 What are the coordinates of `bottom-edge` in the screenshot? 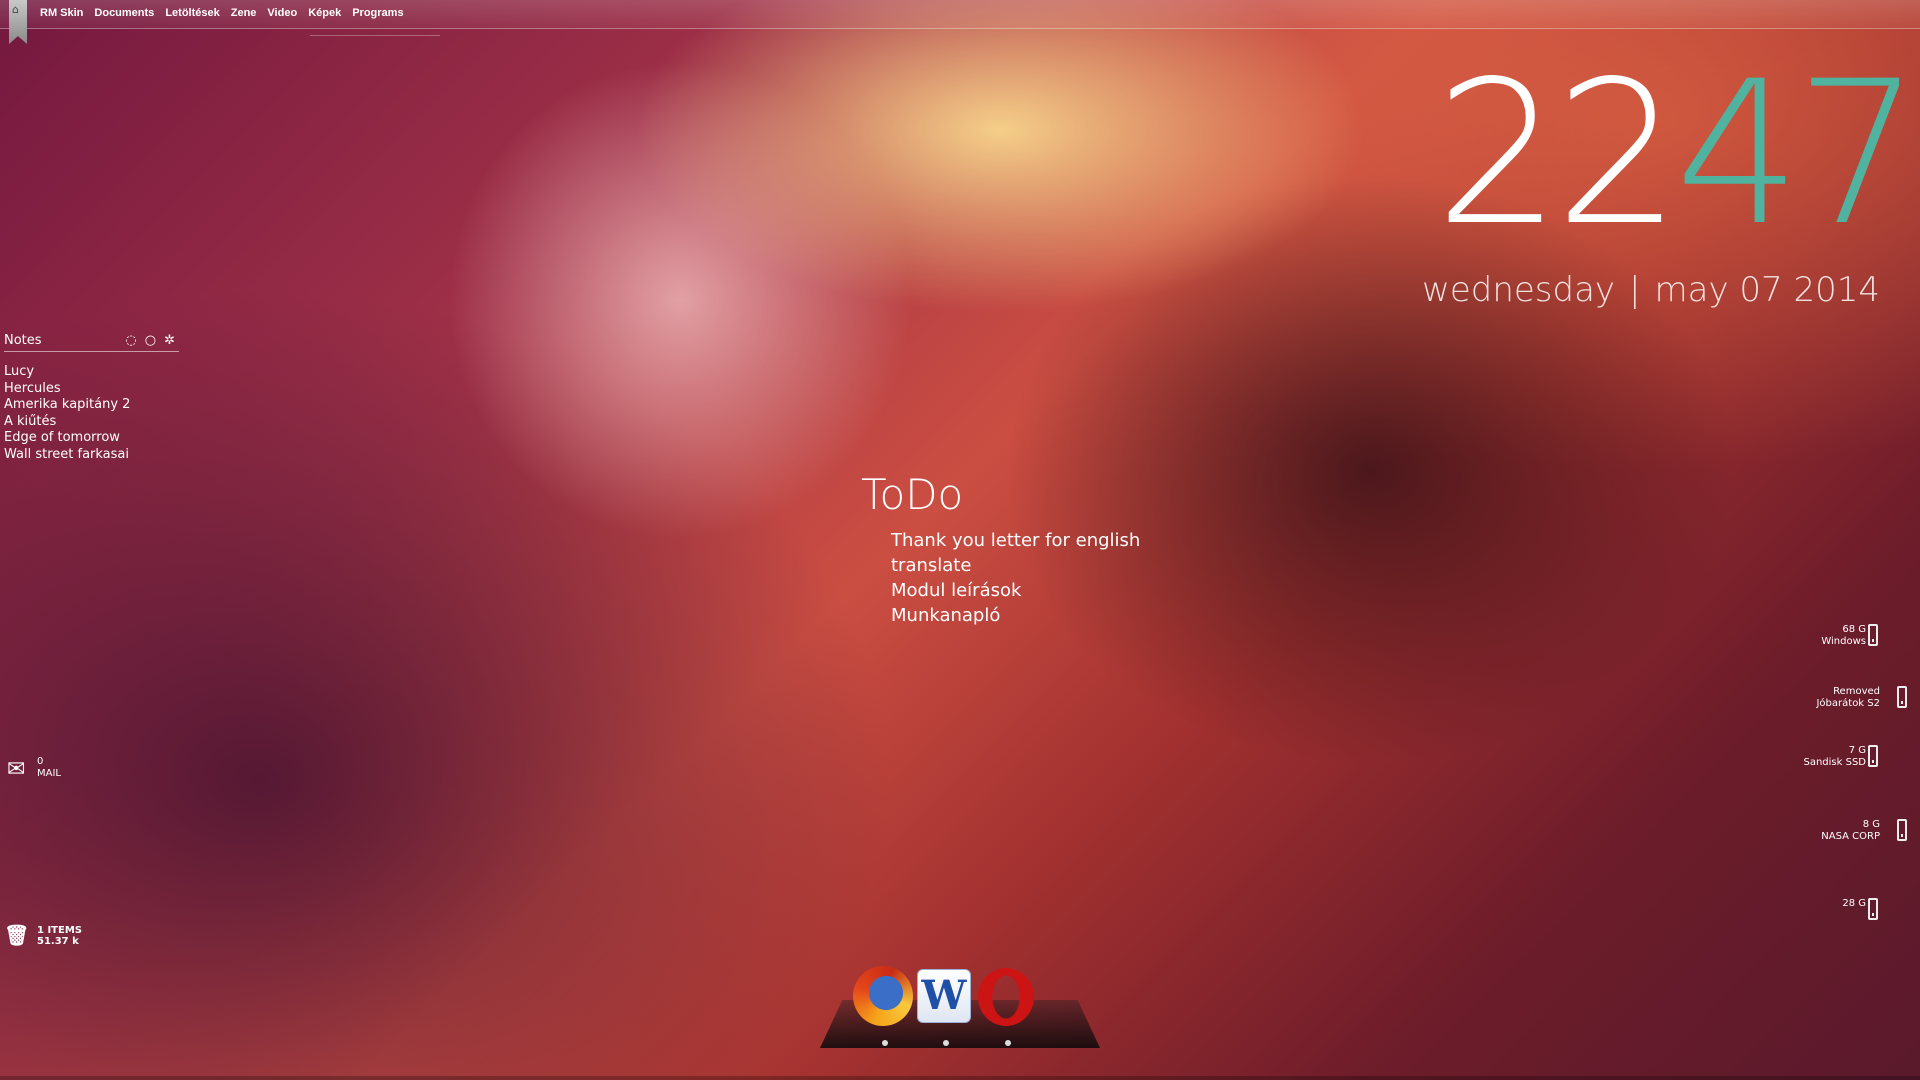 It's located at (960, 1078).